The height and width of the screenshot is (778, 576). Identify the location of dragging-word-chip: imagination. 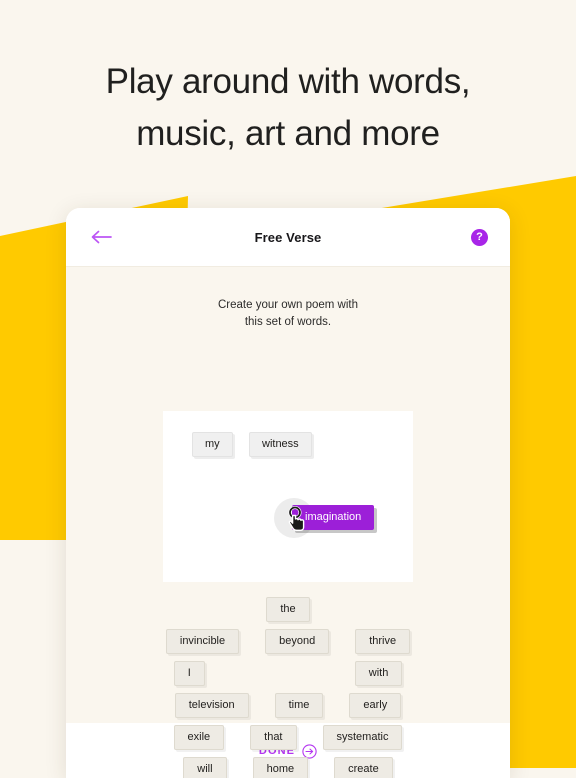
(333, 517).